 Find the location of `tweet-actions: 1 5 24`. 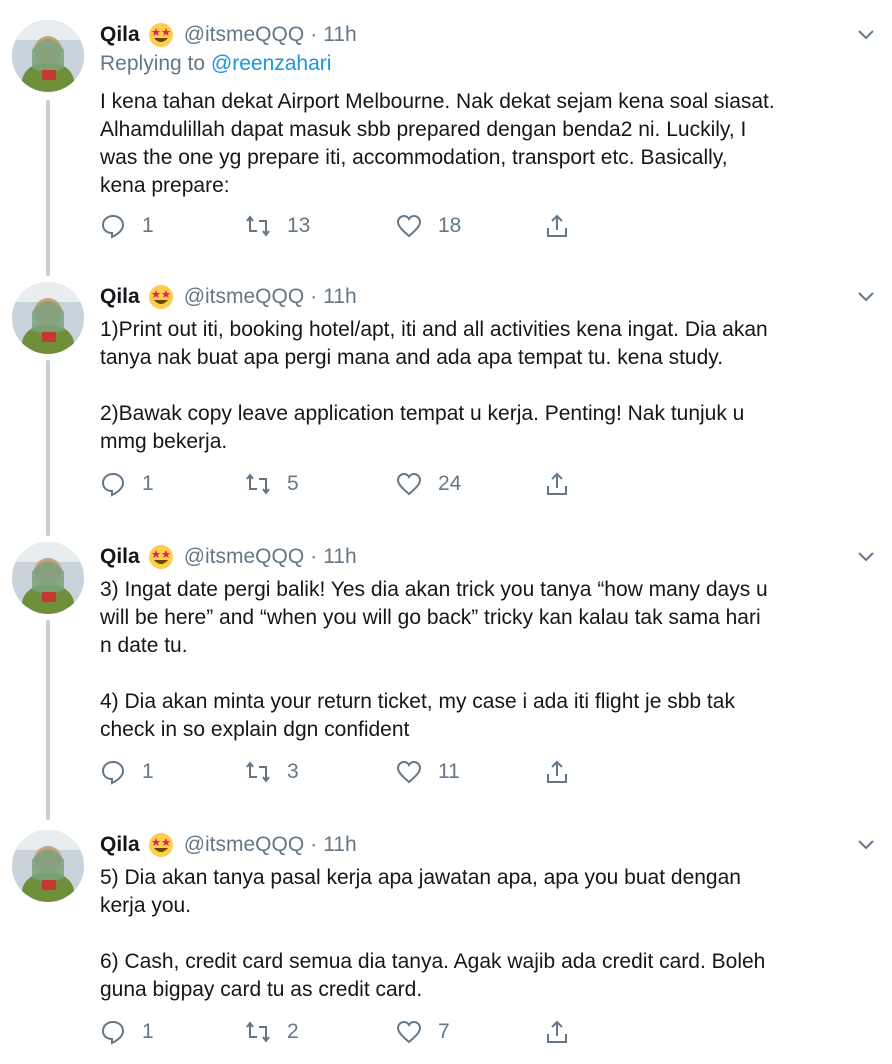

tweet-actions: 1 5 24 is located at coordinates (340, 484).